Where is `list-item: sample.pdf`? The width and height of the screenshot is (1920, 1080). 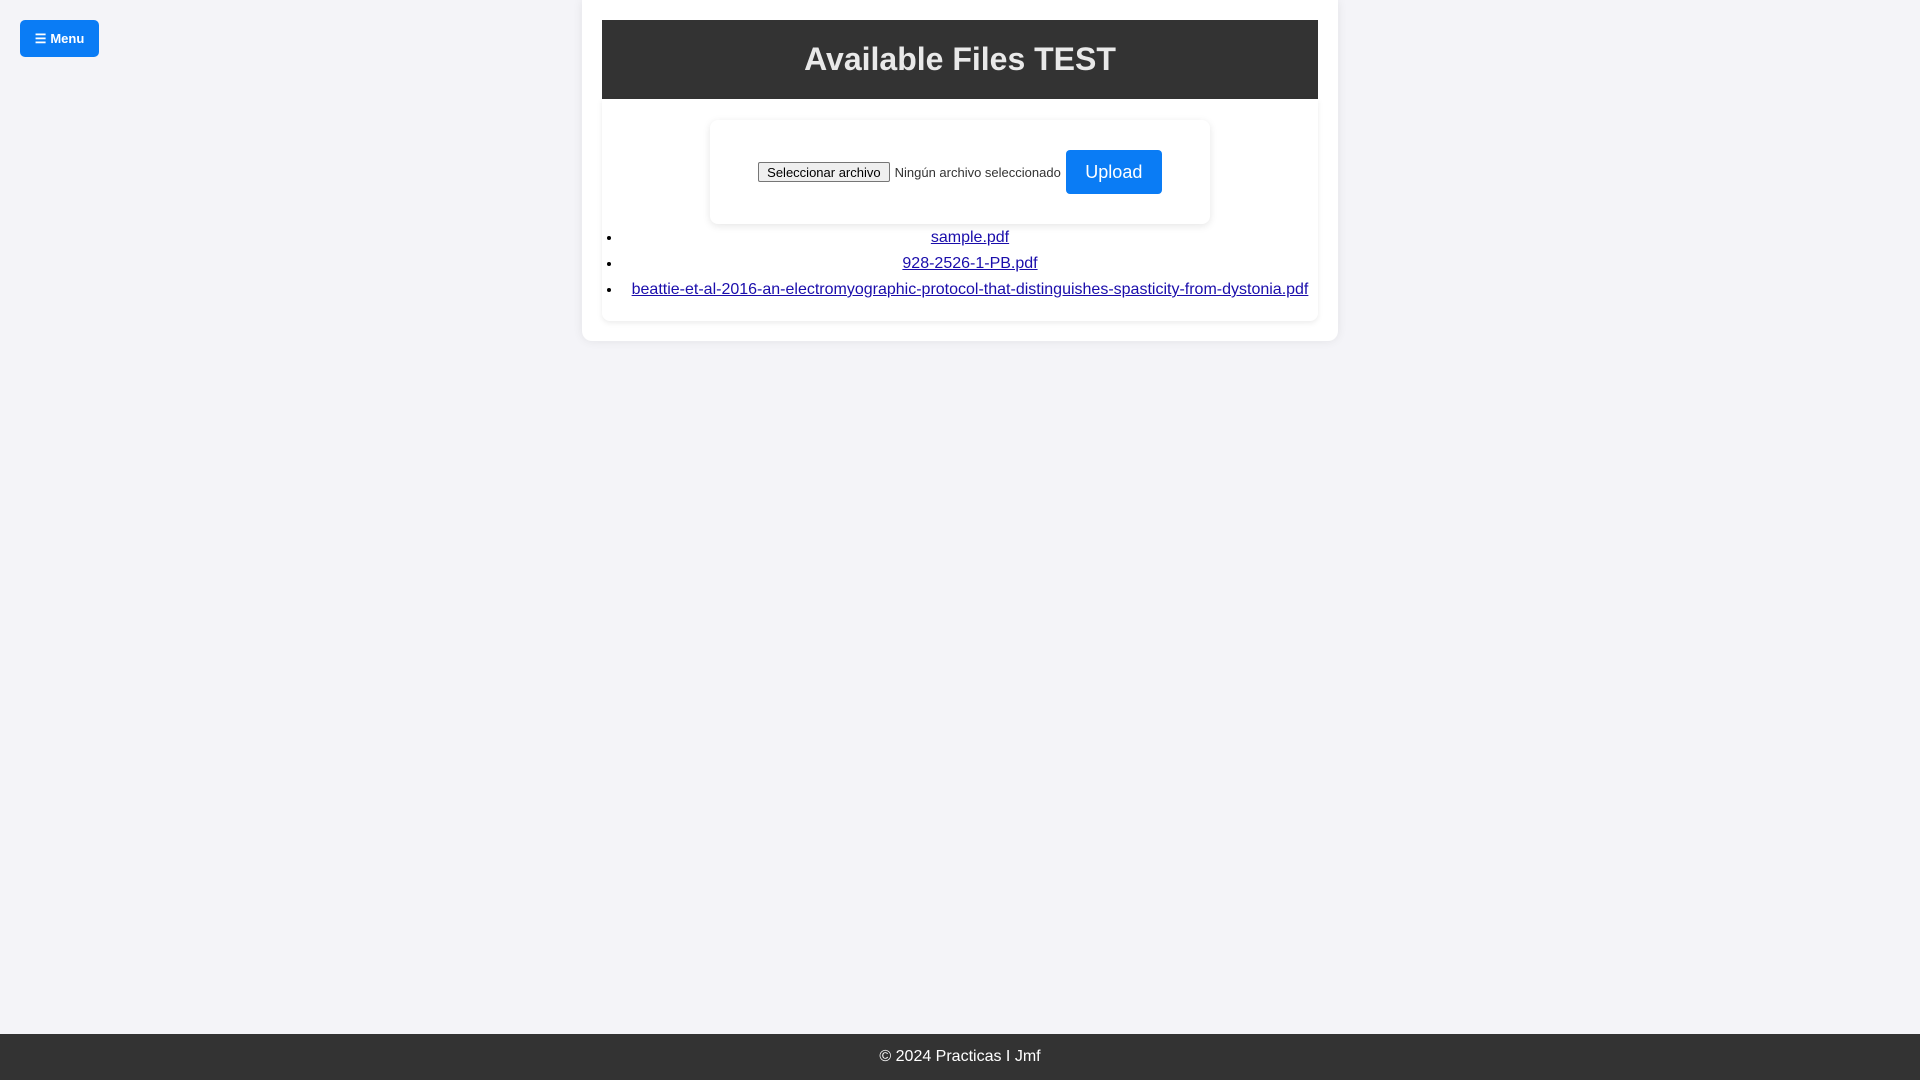 list-item: sample.pdf is located at coordinates (970, 238).